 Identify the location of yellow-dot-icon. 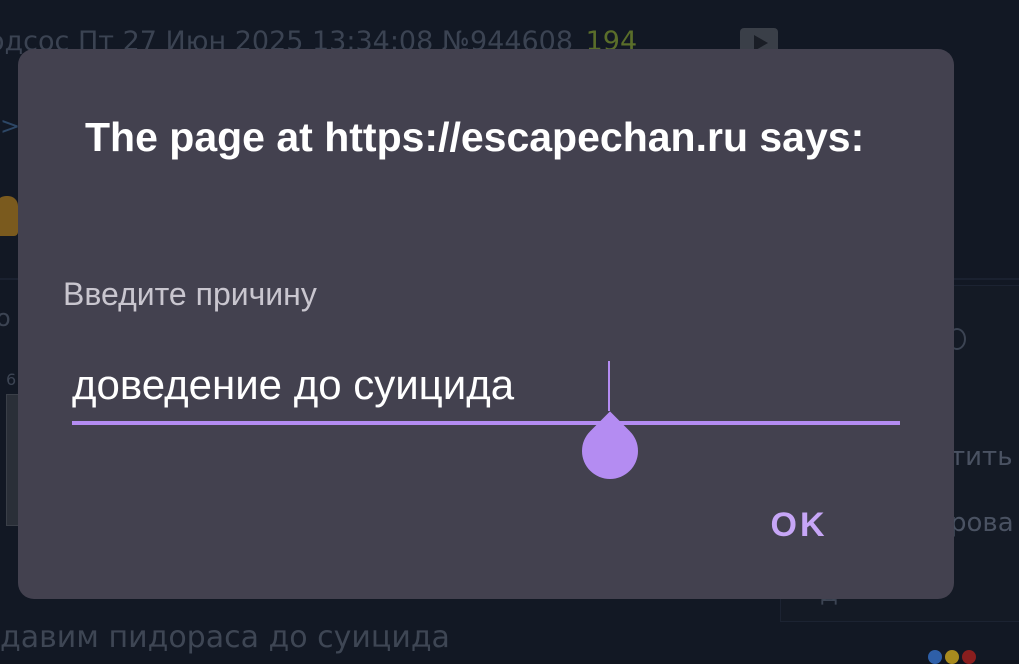
(952, 657).